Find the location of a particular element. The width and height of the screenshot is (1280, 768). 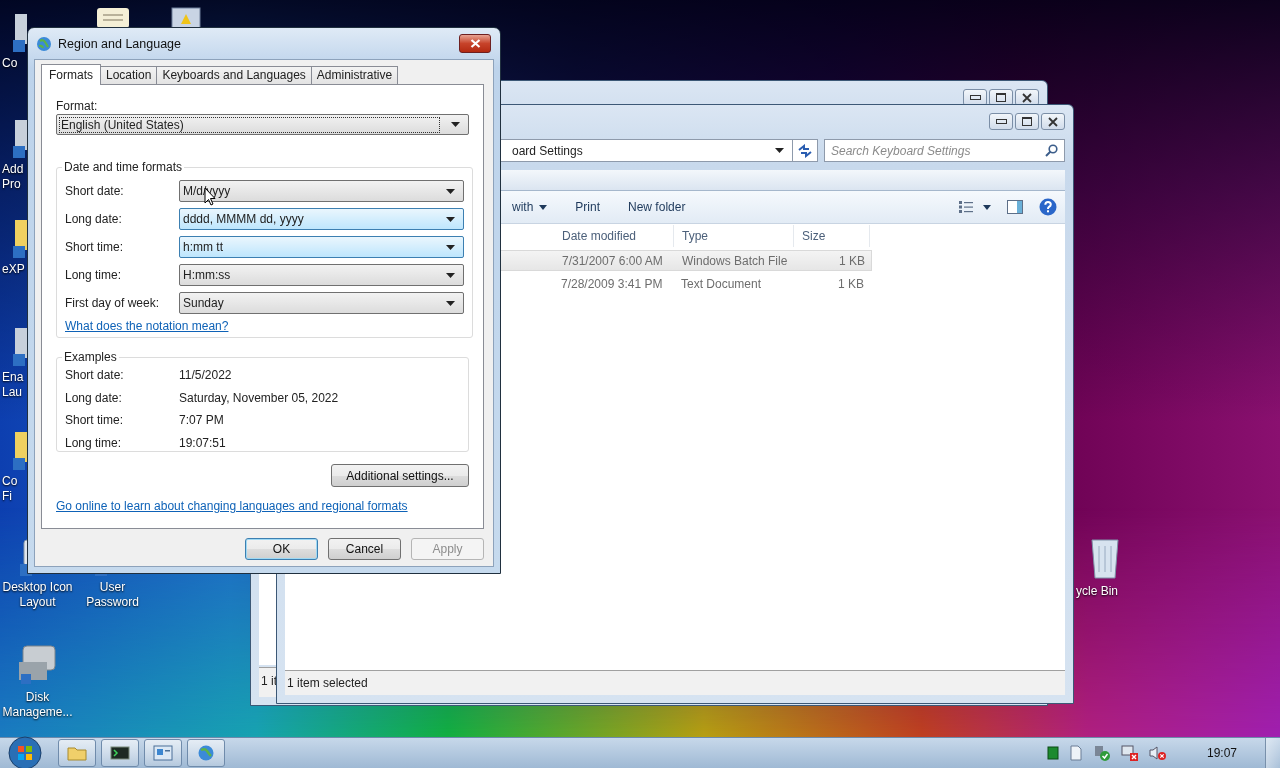

tab: Location is located at coordinates (129, 75).